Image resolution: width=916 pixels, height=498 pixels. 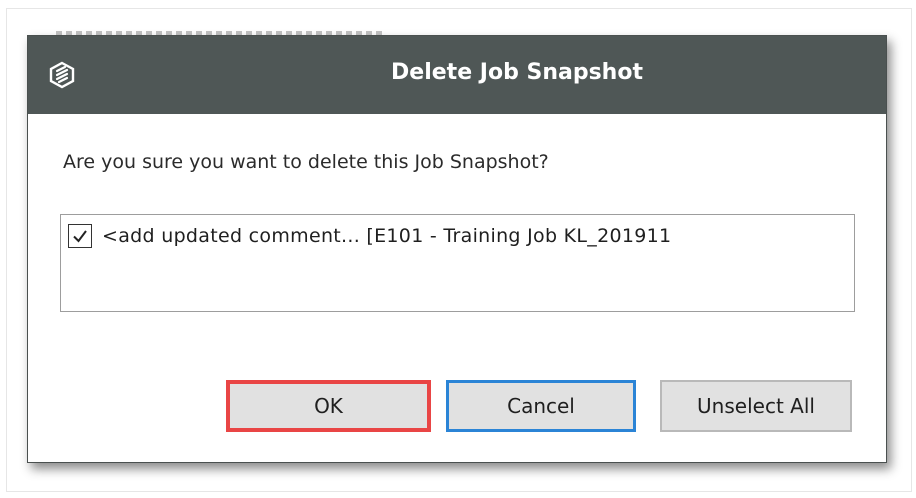 I want to click on unselect-all-button-label: Unselect All, so click(x=756, y=406).